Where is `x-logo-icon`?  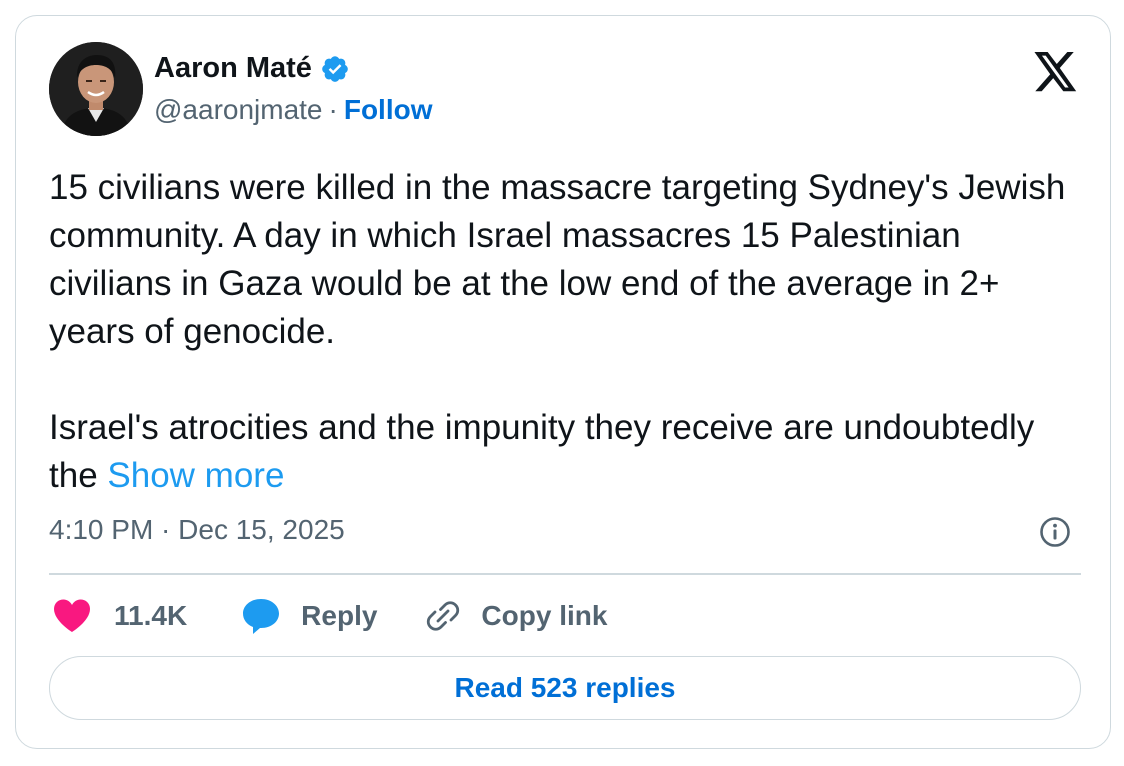 x-logo-icon is located at coordinates (1056, 72).